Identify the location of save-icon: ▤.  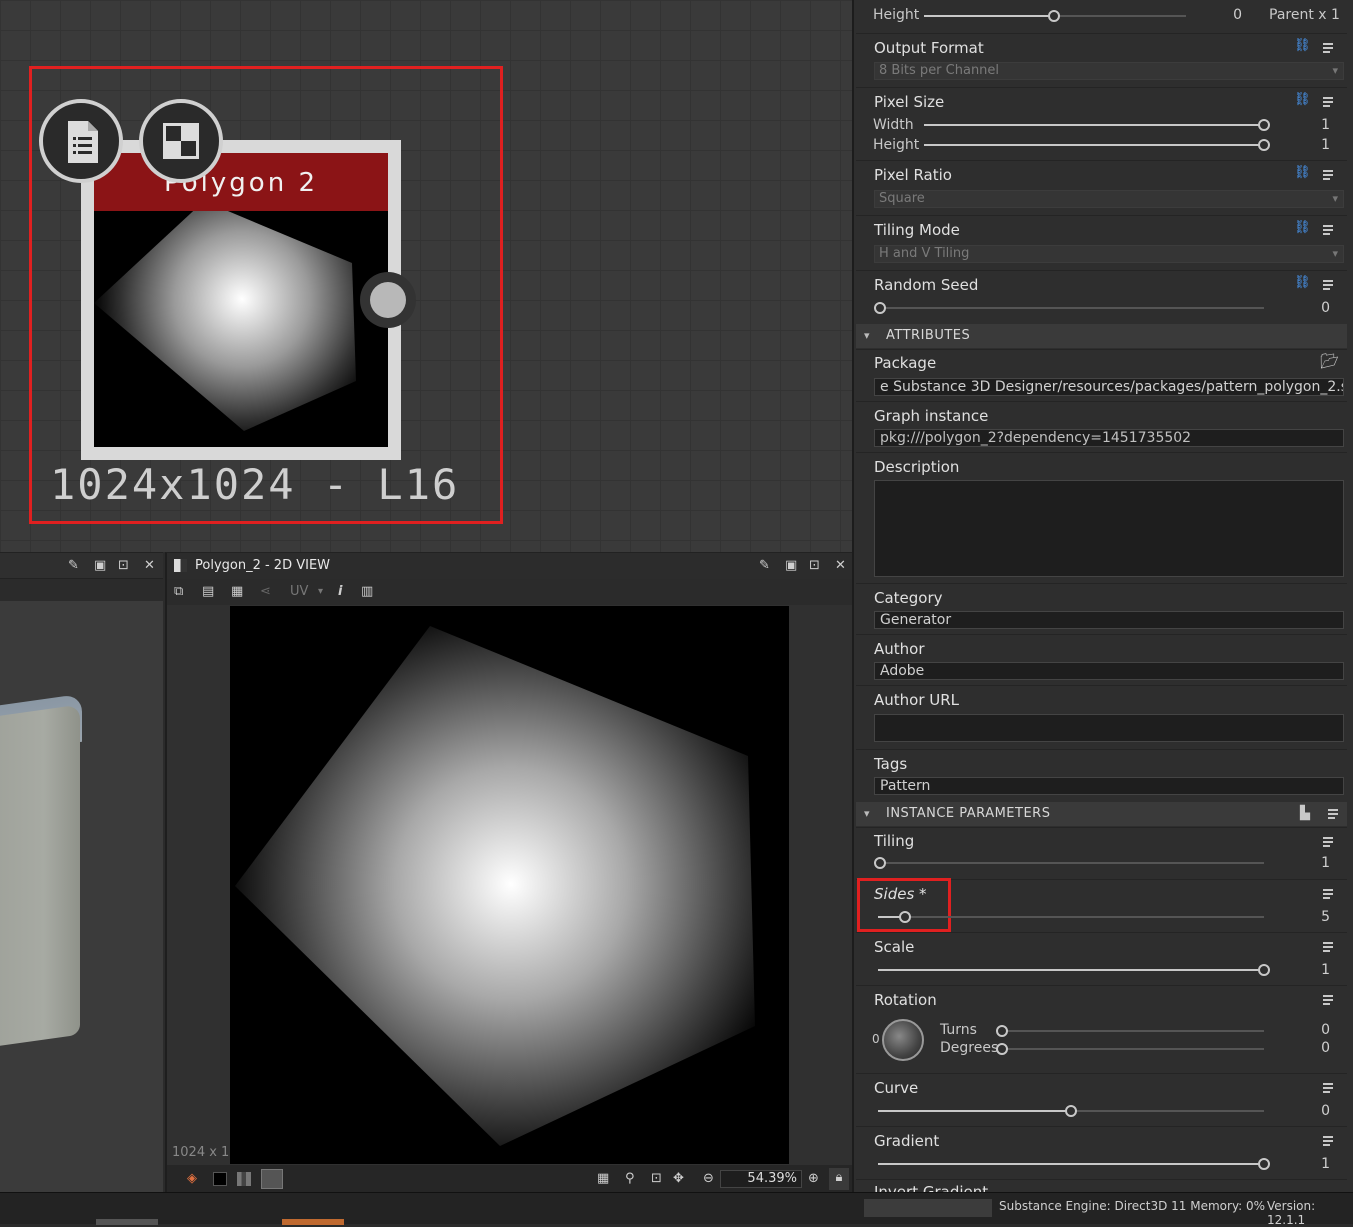
(208, 592).